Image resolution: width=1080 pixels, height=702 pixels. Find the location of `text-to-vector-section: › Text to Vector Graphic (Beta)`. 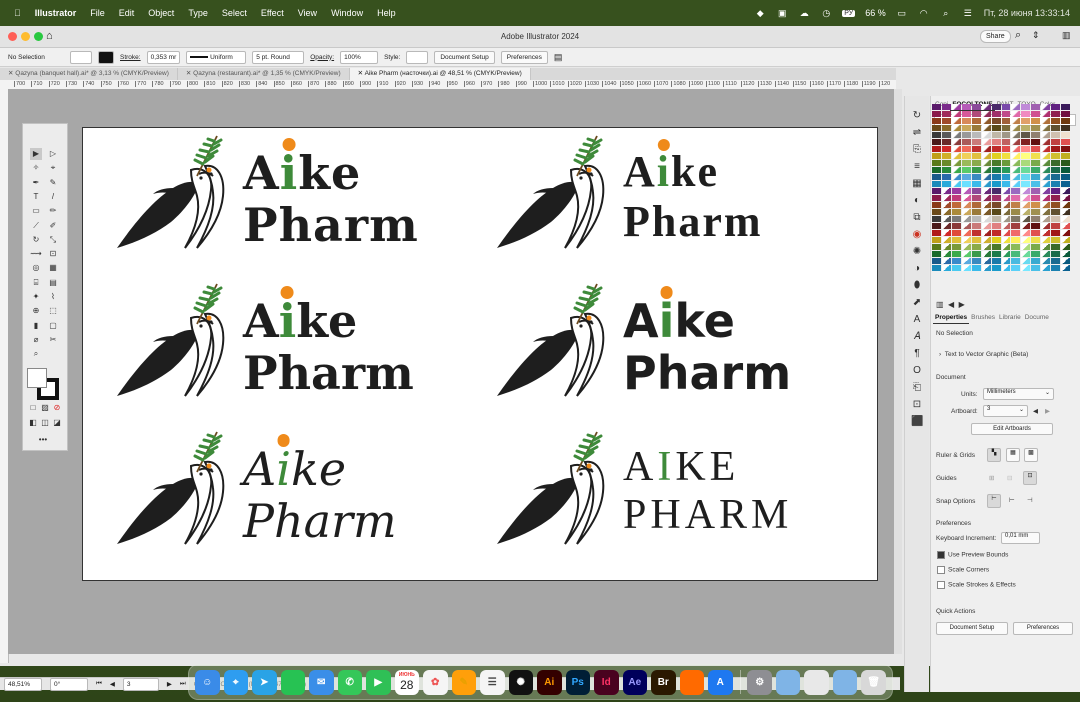

text-to-vector-section: › Text to Vector Graphic (Beta) is located at coordinates (983, 354).